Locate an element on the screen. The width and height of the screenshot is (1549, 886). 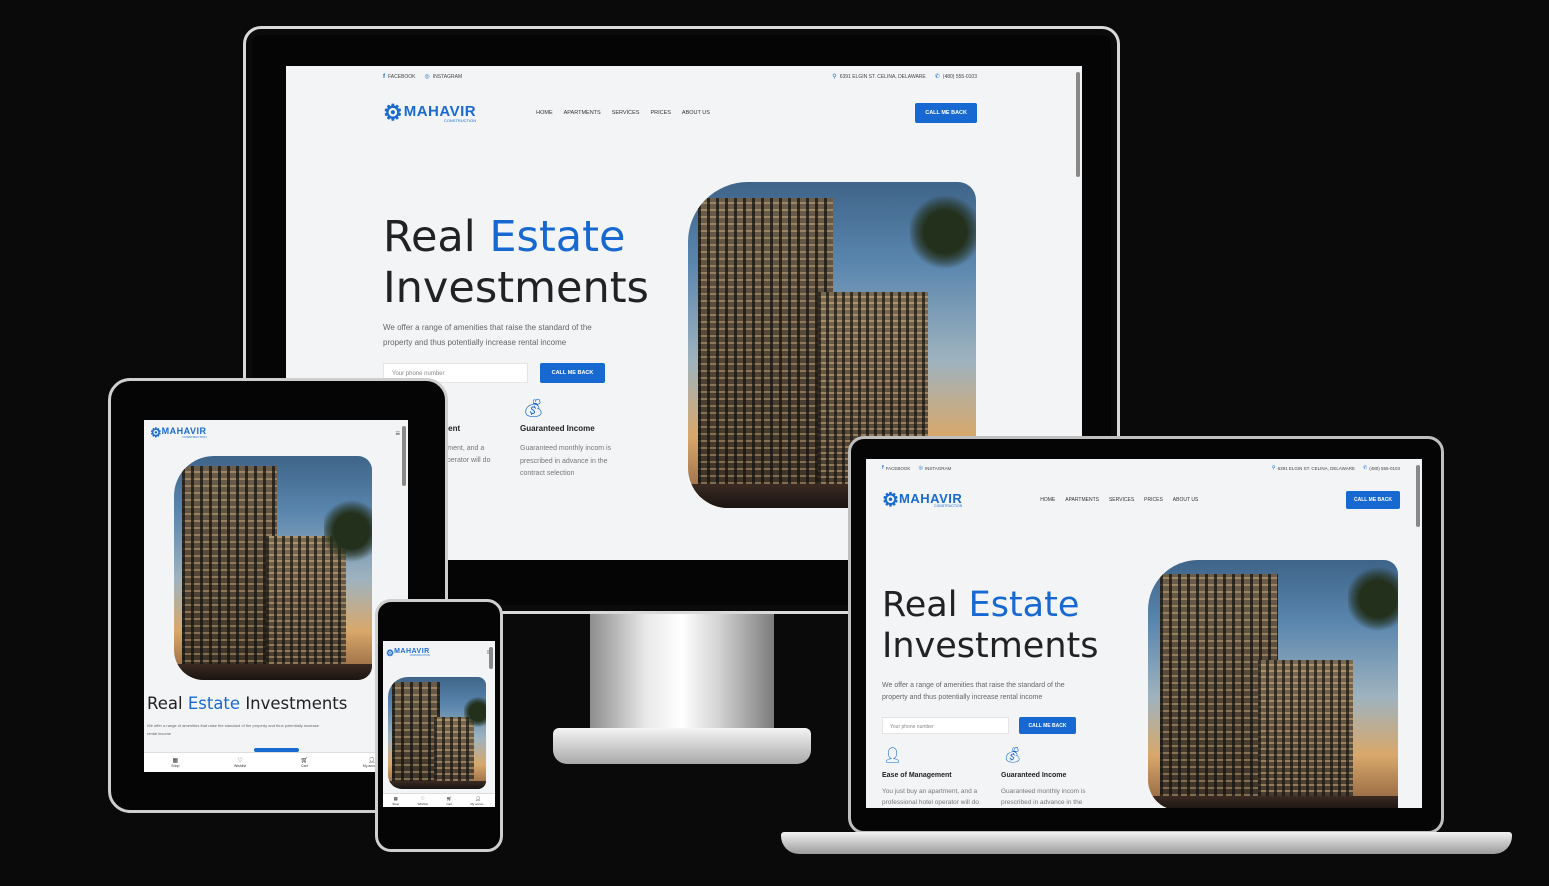
instagram-link: ◎ INSTAGRAM is located at coordinates (444, 77).